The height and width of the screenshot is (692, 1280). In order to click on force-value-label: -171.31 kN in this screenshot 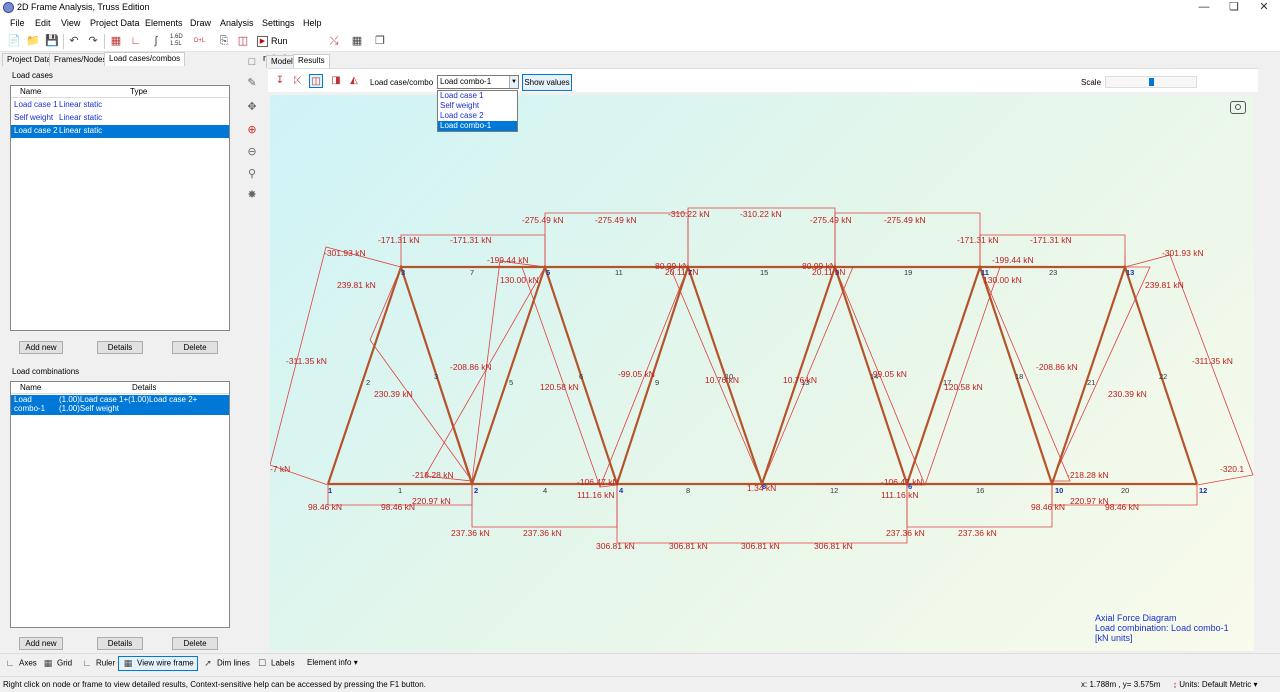, I will do `click(471, 240)`.